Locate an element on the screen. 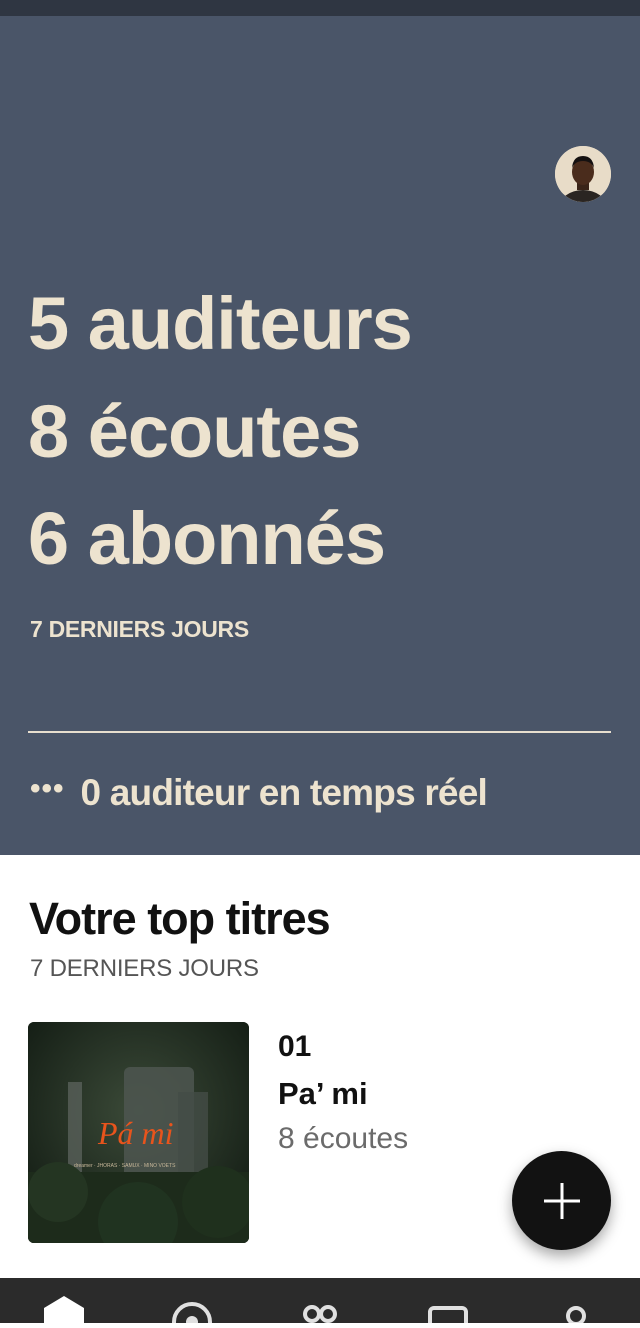 The height and width of the screenshot is (1328, 640). track-title: Pa’ mi is located at coordinates (323, 1094).